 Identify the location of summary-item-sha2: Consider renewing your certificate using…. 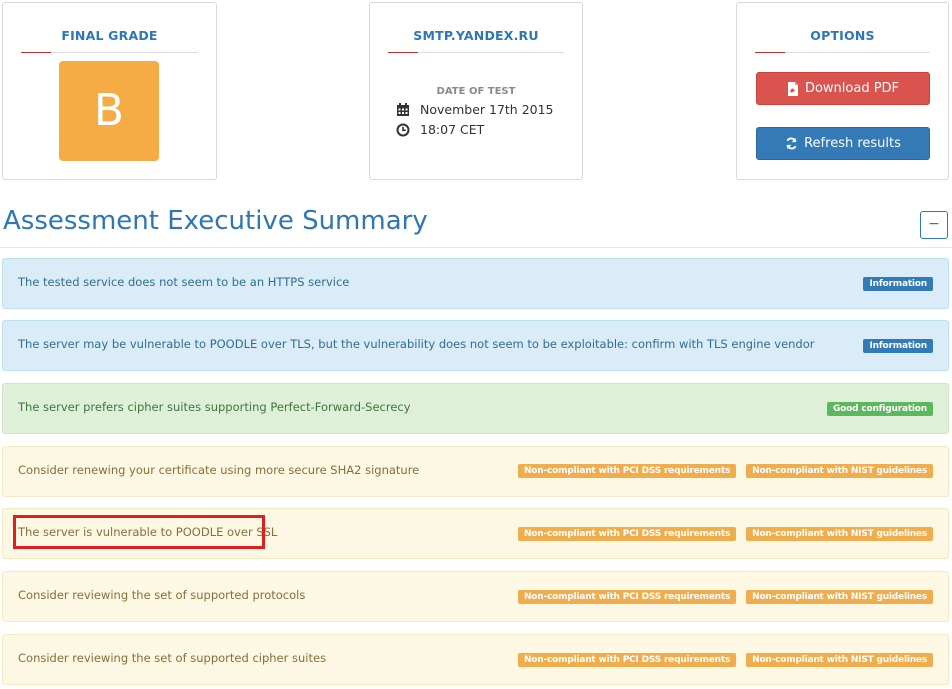
(475, 471).